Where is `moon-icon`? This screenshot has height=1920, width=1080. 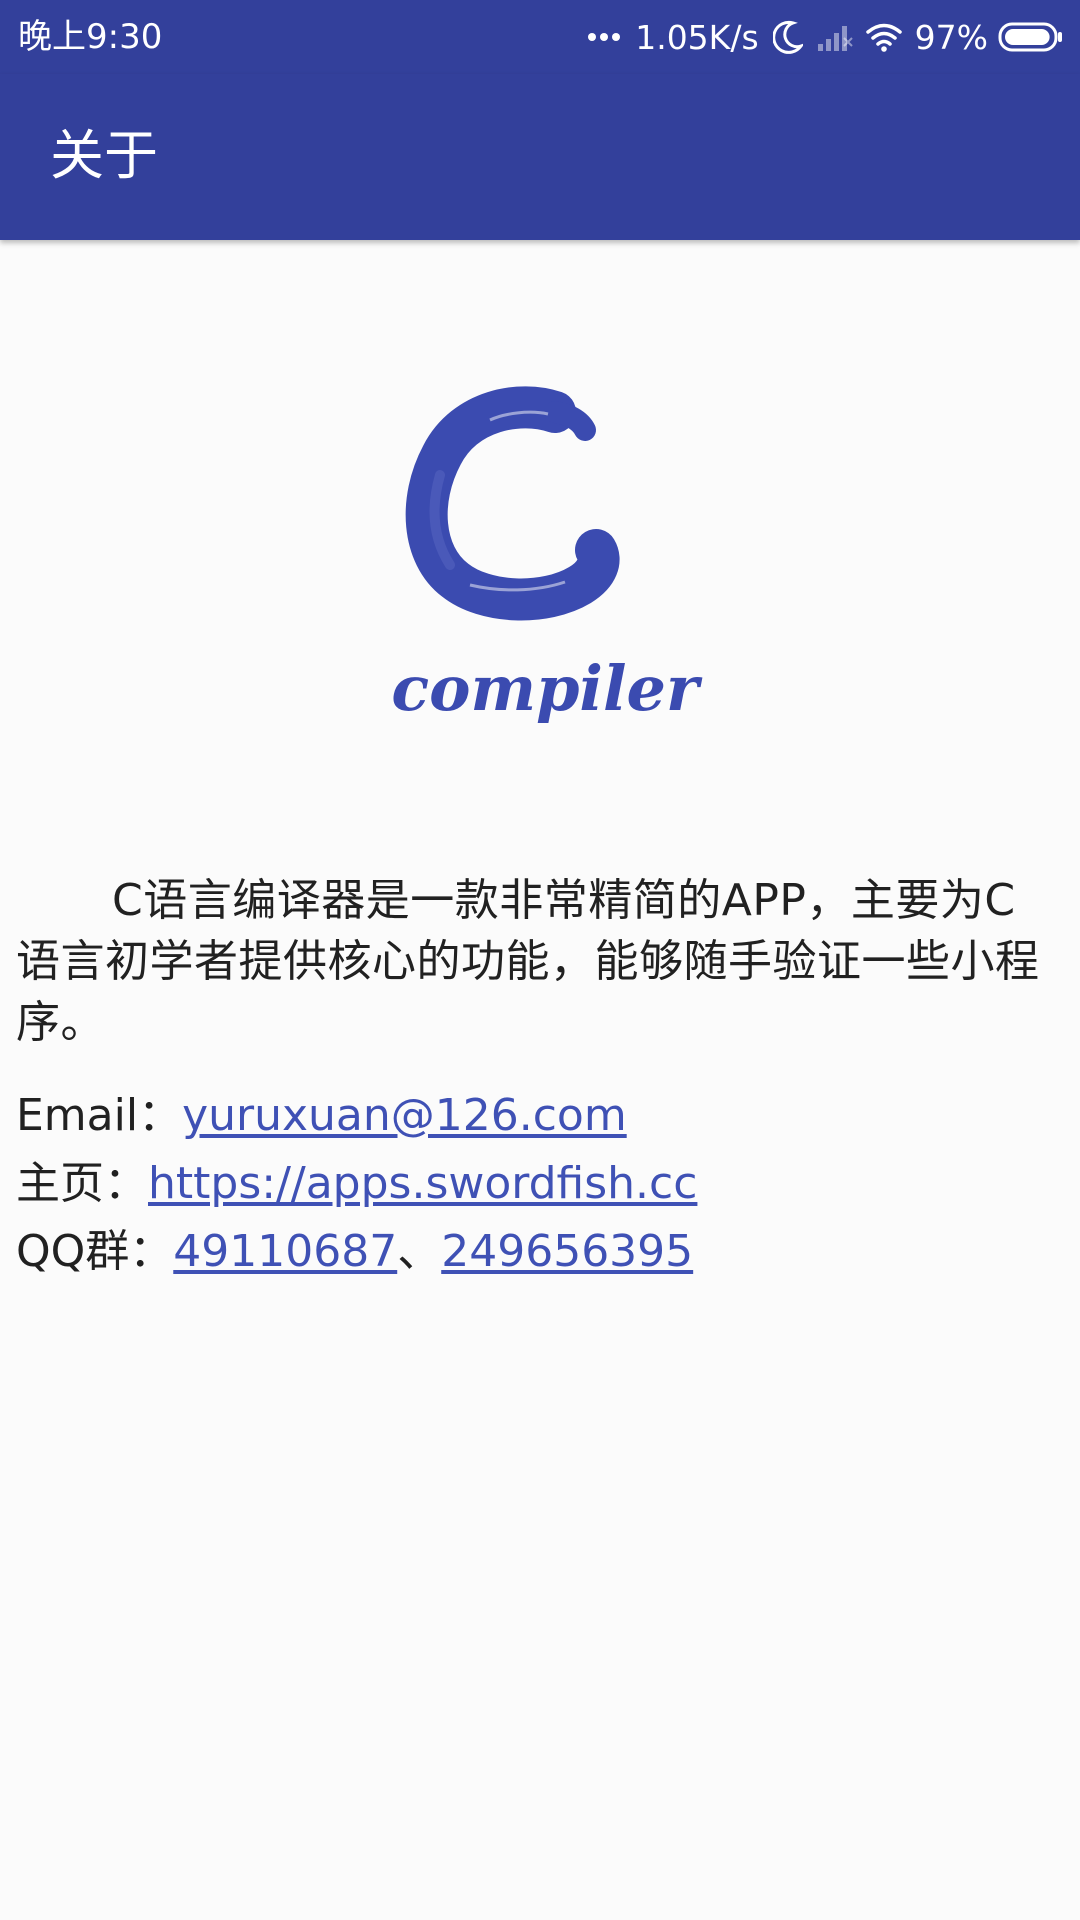 moon-icon is located at coordinates (787, 37).